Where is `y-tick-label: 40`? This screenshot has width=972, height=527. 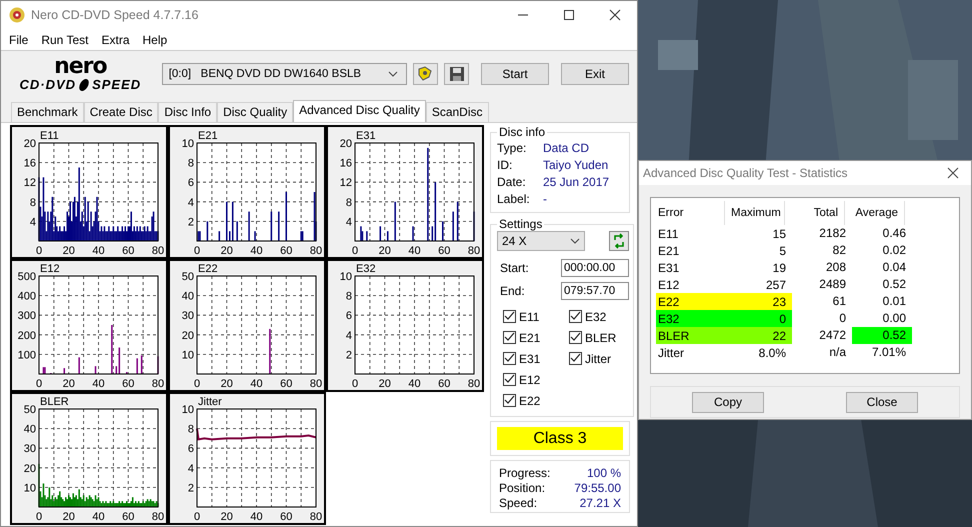
y-tick-label: 40 is located at coordinates (188, 296).